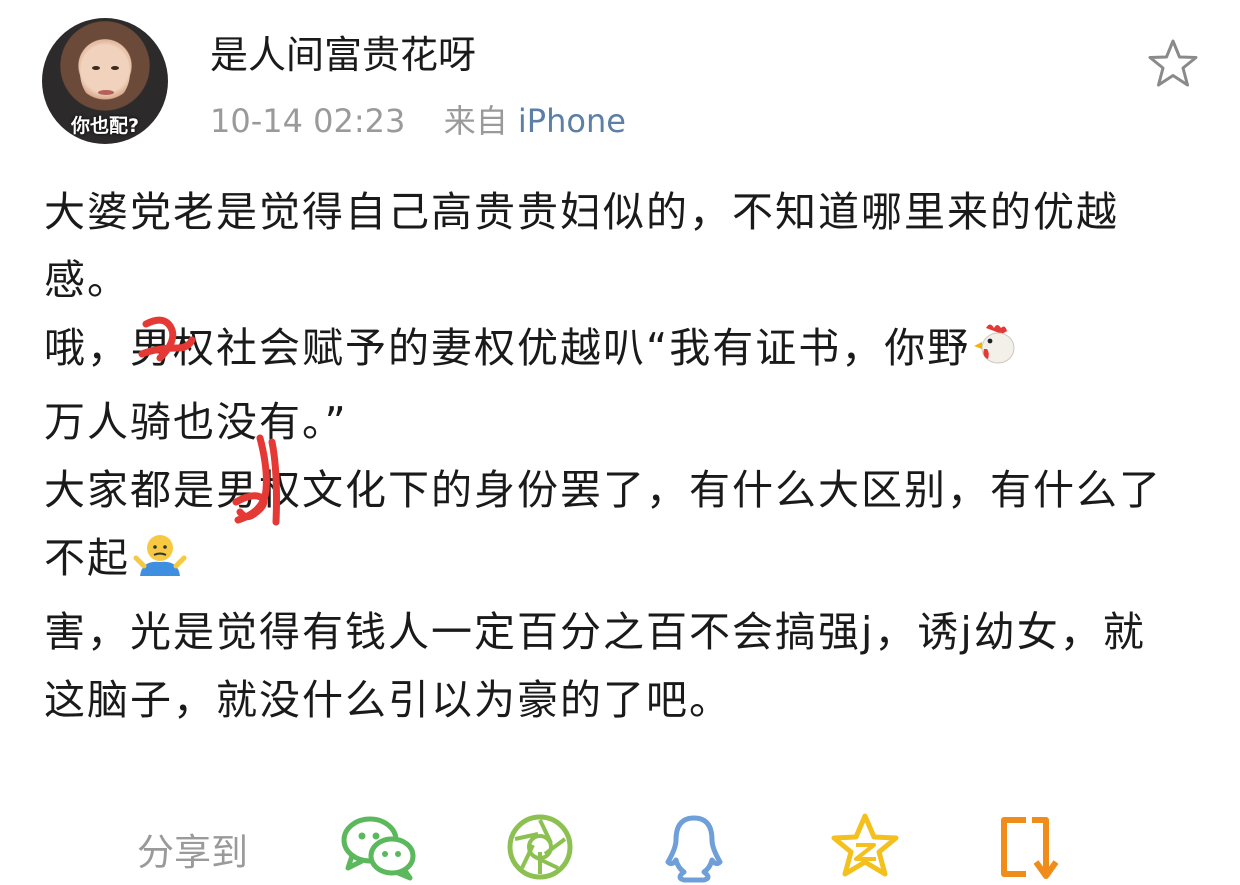 The width and height of the screenshot is (1240, 885). Describe the element at coordinates (581, 246) in the screenshot. I see `paragraph-1: 大婆党老是觉得自己高贵贵妇似的，不知道哪里来的优越感。` at that location.